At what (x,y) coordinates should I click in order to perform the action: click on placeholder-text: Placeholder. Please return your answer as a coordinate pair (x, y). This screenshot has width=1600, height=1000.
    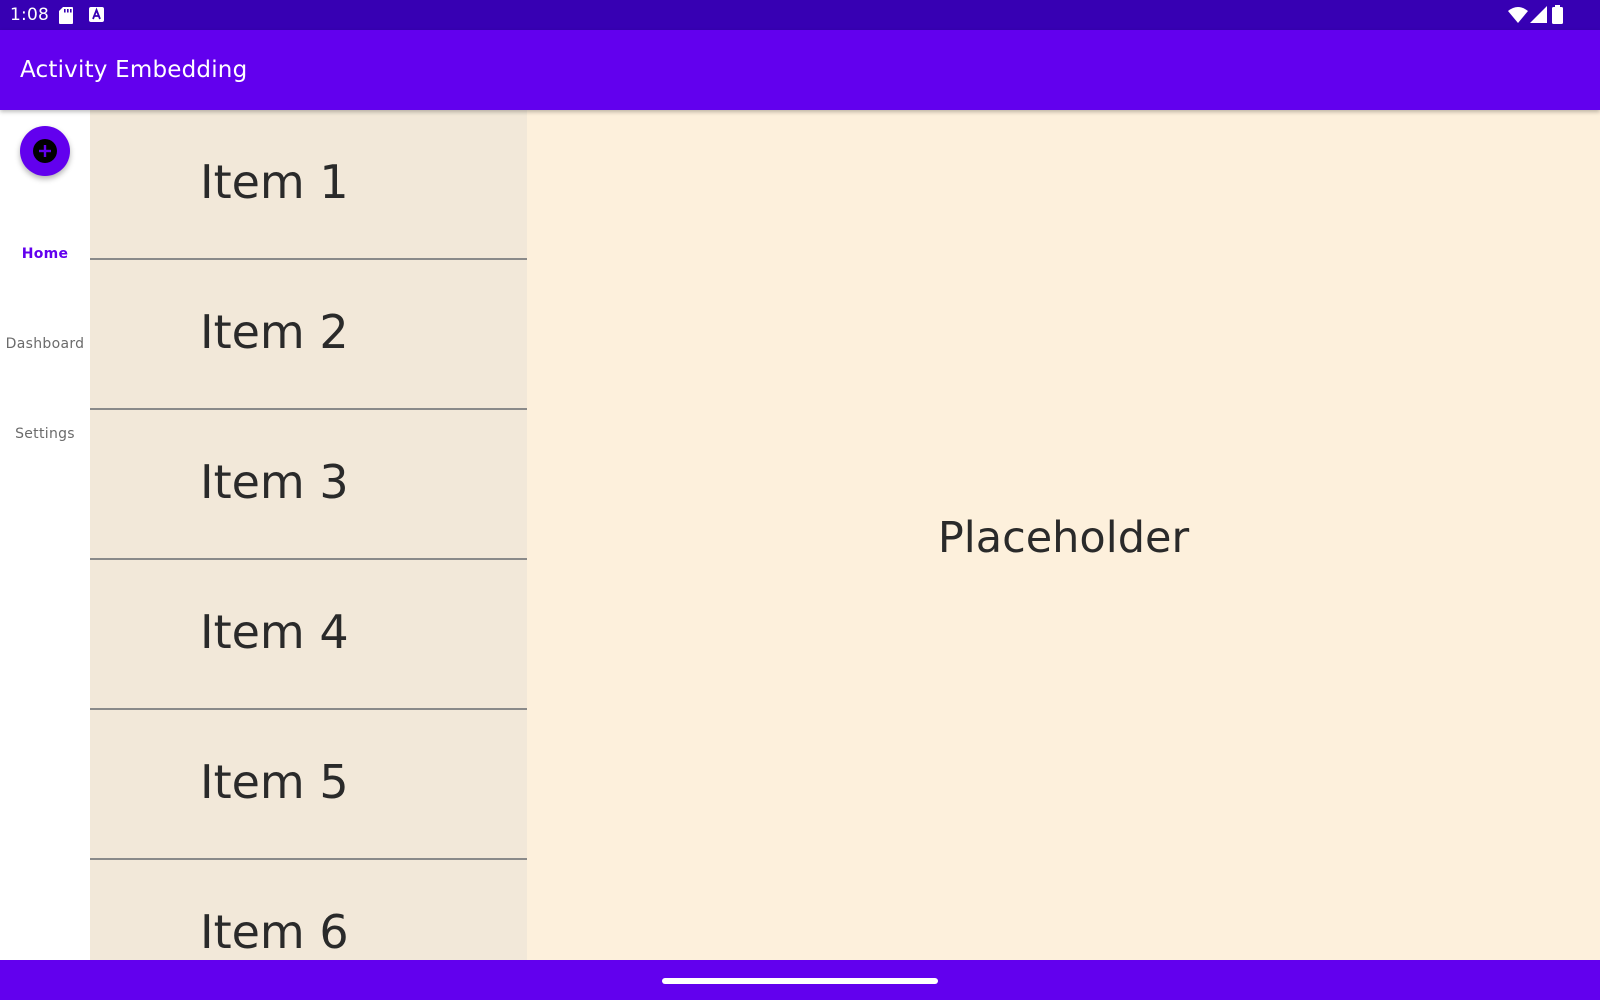
    Looking at the image, I should click on (1063, 538).